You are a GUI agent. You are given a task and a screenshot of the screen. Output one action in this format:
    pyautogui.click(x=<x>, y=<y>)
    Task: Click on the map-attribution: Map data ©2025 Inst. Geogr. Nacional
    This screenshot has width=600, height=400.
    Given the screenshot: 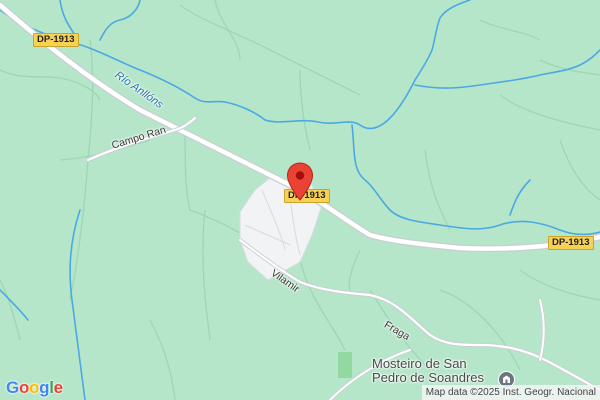 What is the action you would take?
    pyautogui.click(x=510, y=392)
    